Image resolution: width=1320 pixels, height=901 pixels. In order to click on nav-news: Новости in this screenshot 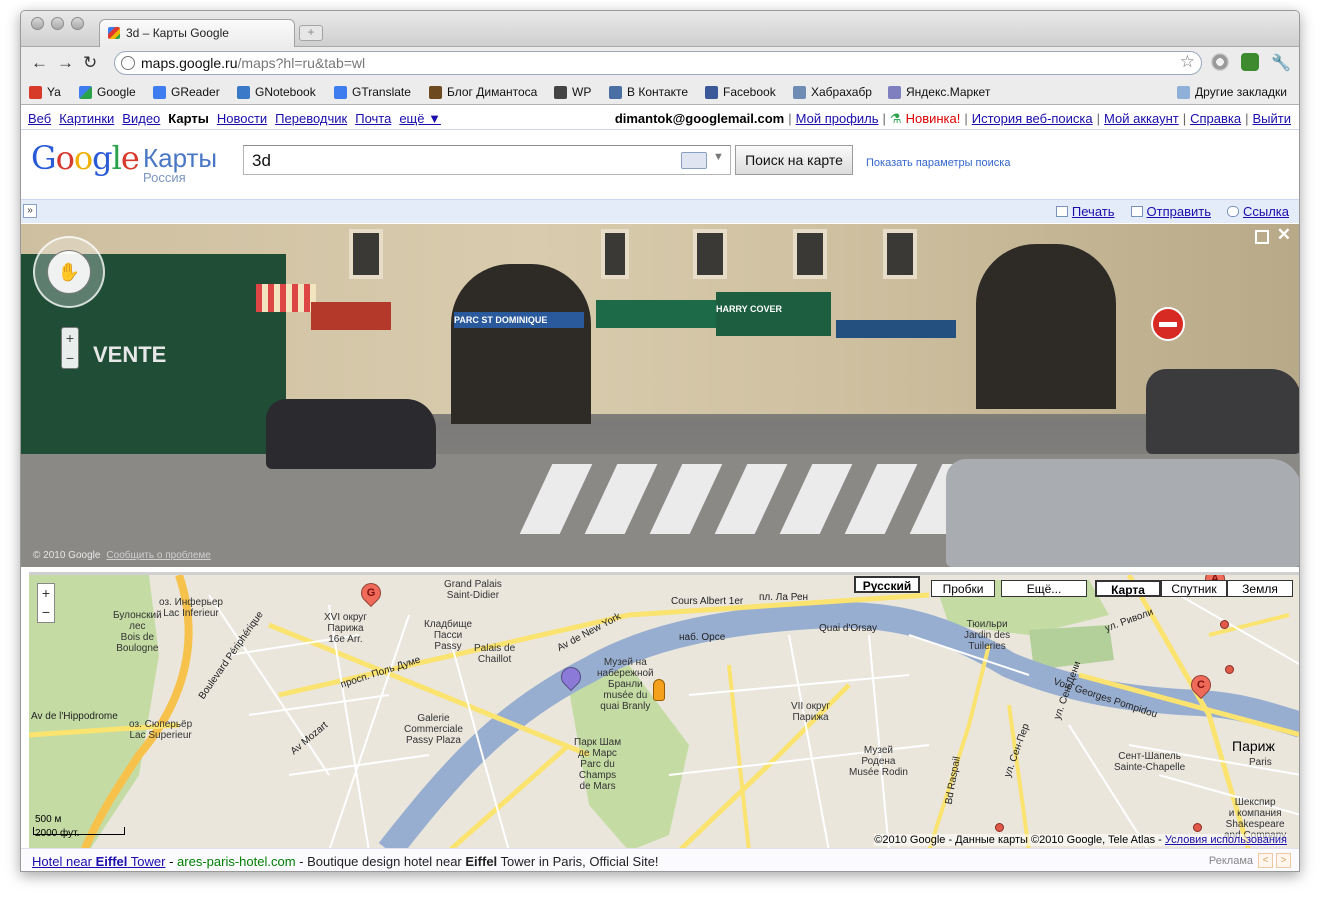, I will do `click(242, 118)`.